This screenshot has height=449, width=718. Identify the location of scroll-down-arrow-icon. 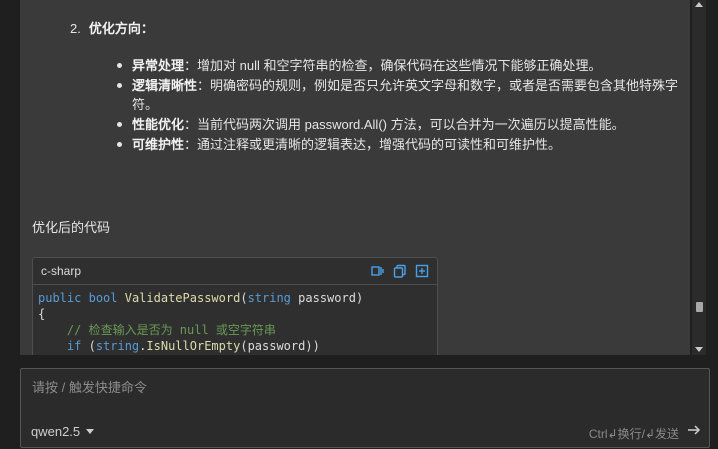
(699, 349).